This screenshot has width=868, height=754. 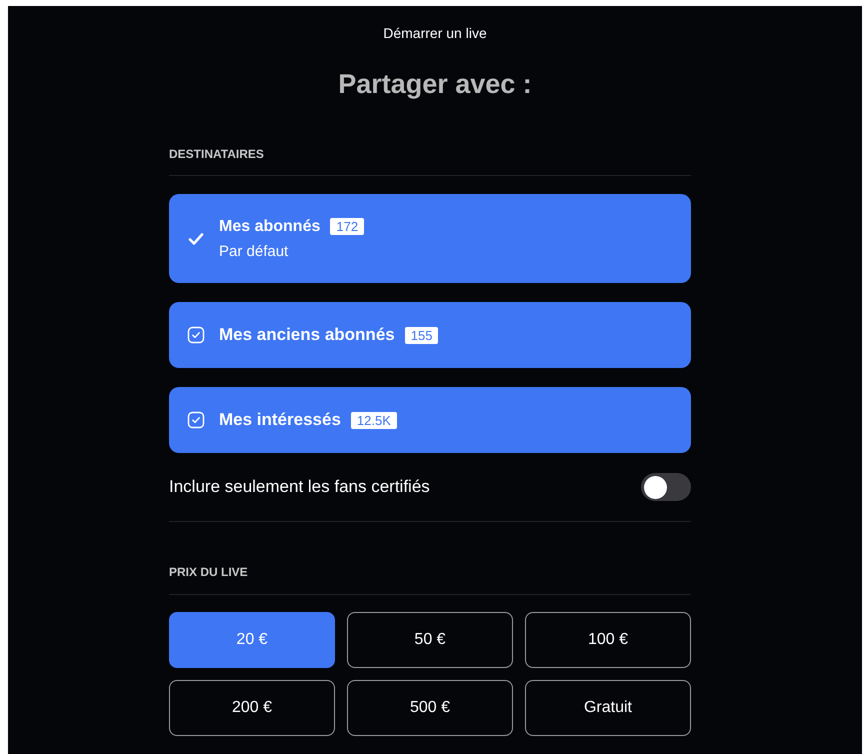 I want to click on count-badge: 155, so click(x=421, y=335).